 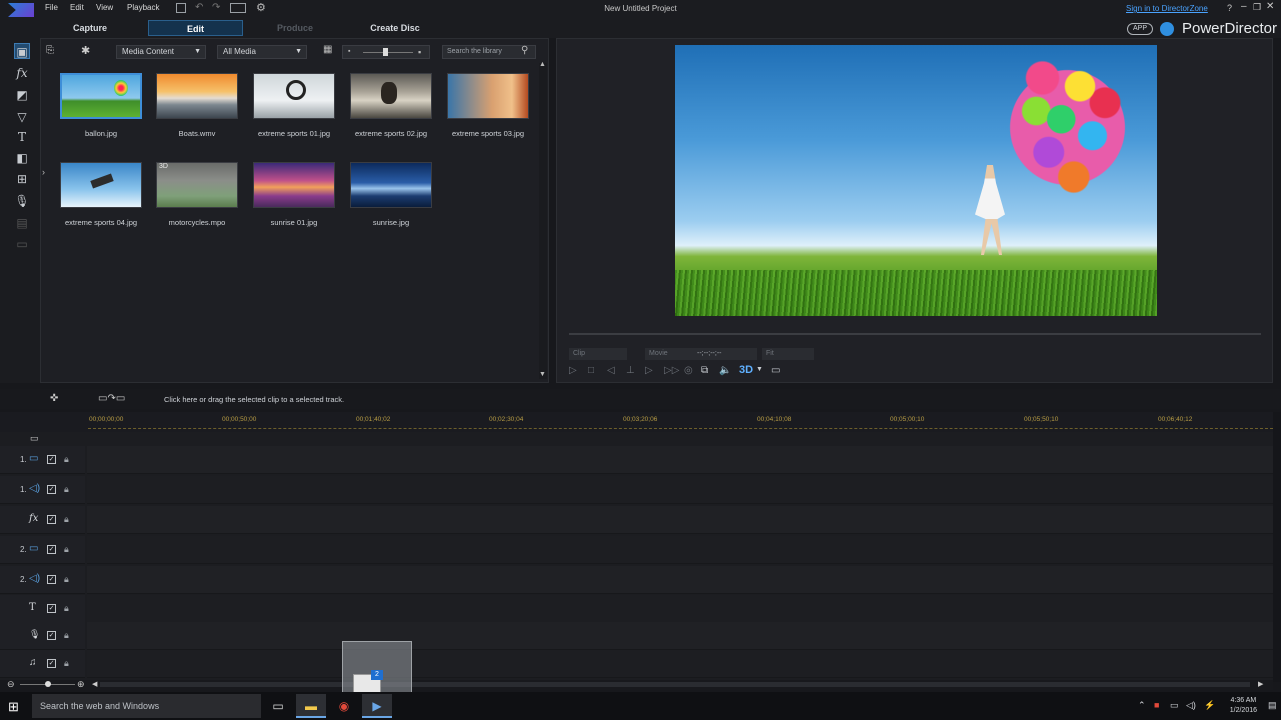 What do you see at coordinates (1244, 6) in the screenshot?
I see `minimize-button: –` at bounding box center [1244, 6].